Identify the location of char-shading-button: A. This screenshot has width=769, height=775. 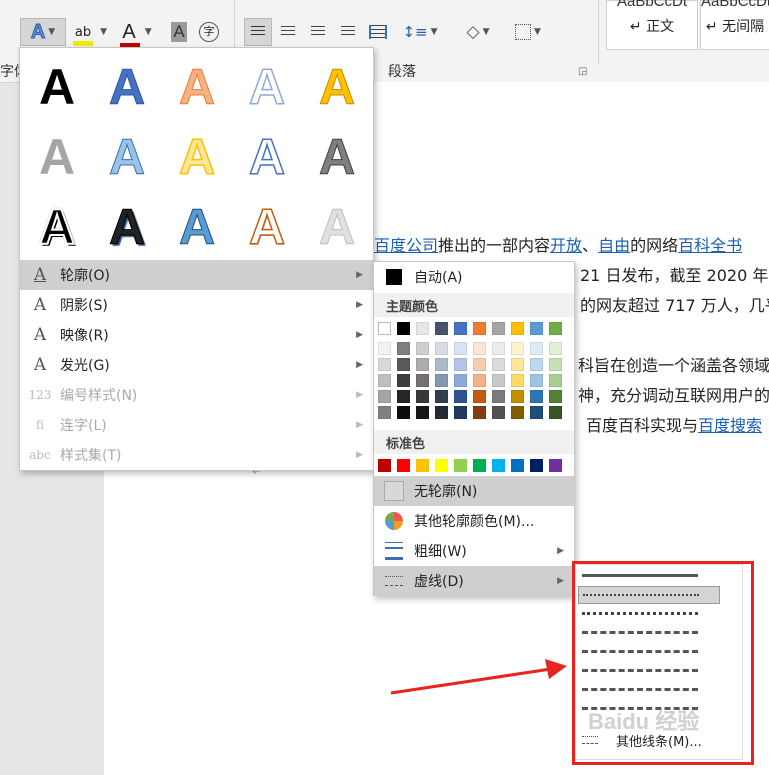
(179, 32).